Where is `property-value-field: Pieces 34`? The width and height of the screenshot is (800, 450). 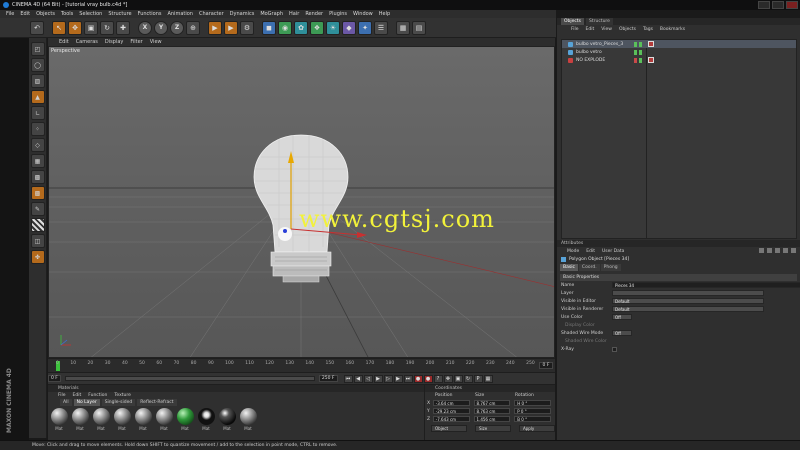
property-value-field: Pieces 34 is located at coordinates (706, 285).